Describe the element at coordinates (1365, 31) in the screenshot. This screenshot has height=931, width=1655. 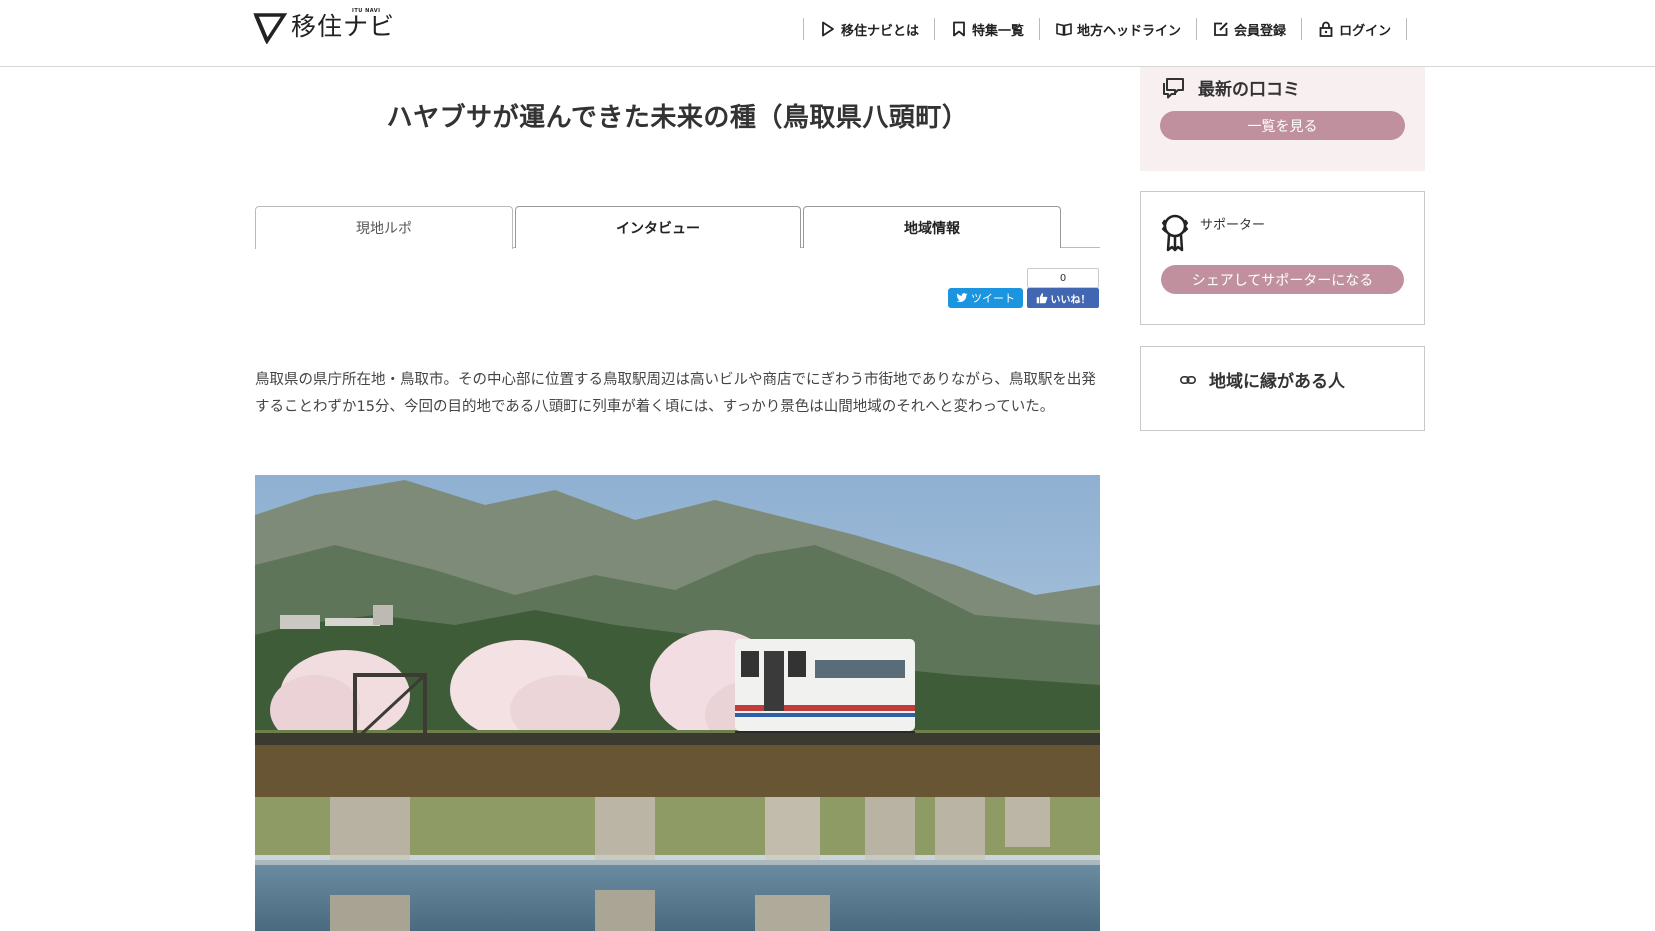
I see `nav-login-label: ログイン` at that location.